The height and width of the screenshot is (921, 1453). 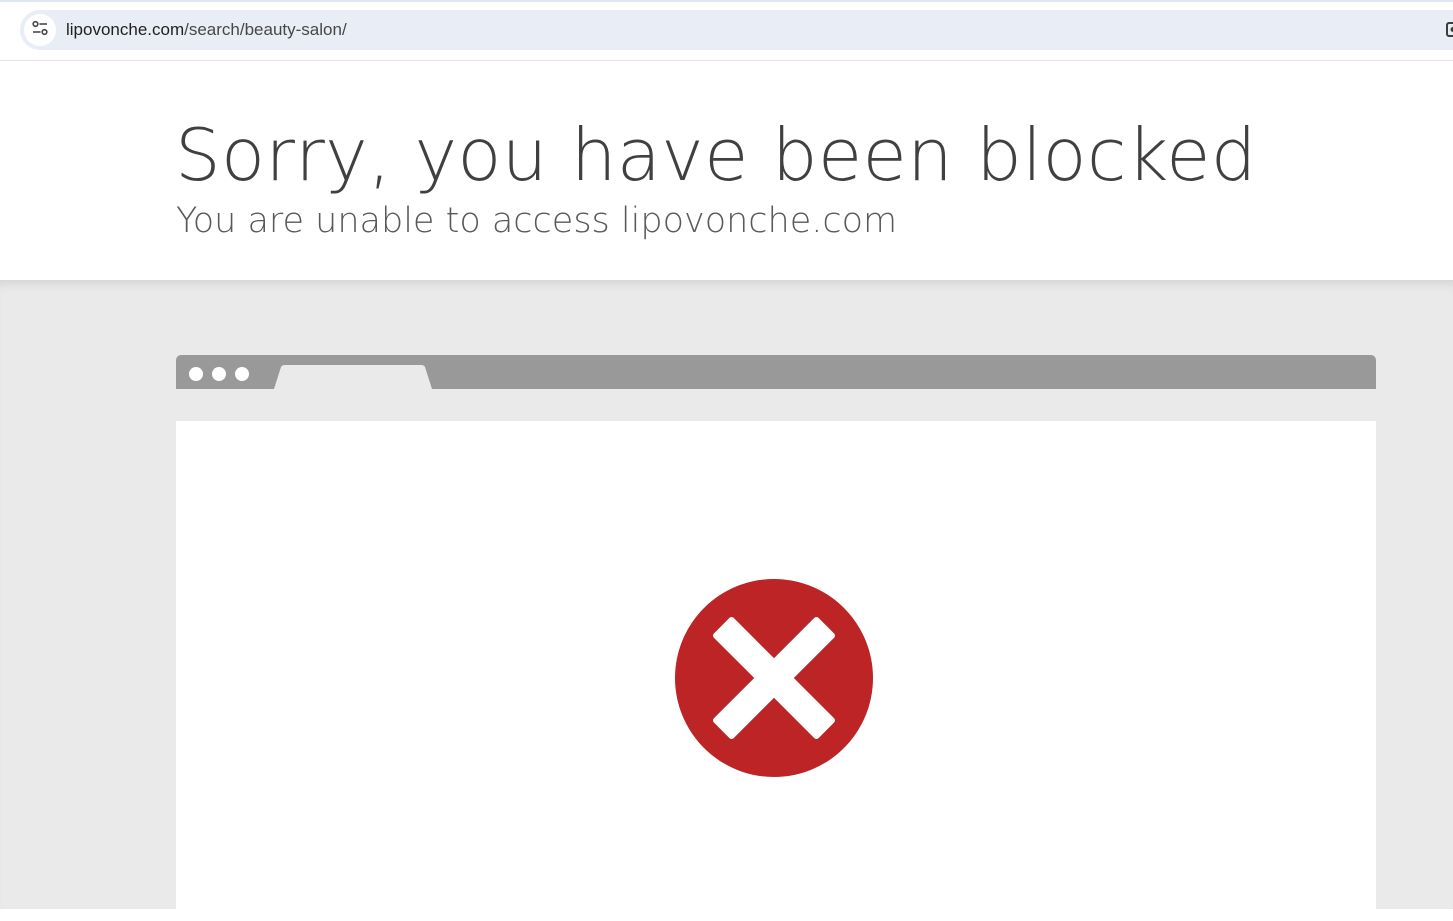 What do you see at coordinates (774, 678) in the screenshot?
I see `error-x-icon` at bounding box center [774, 678].